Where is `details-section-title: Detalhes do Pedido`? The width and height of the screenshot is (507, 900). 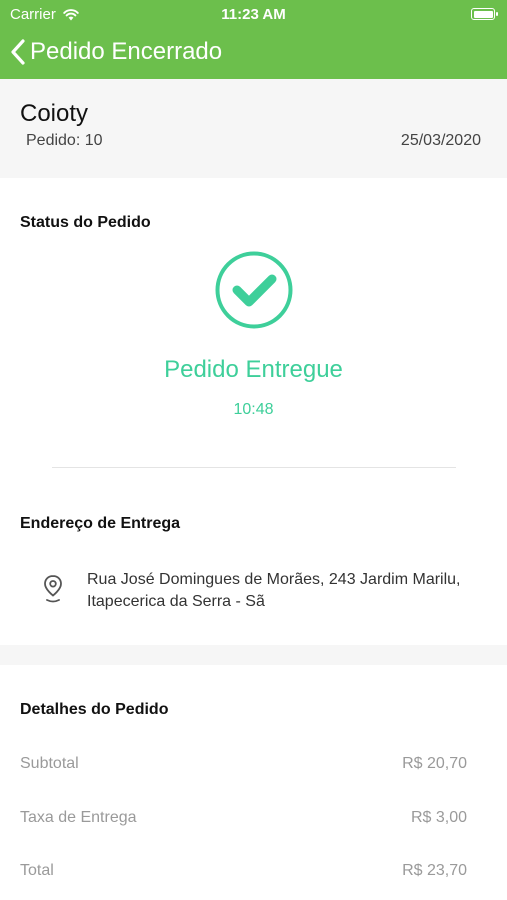 details-section-title: Detalhes do Pedido is located at coordinates (94, 709).